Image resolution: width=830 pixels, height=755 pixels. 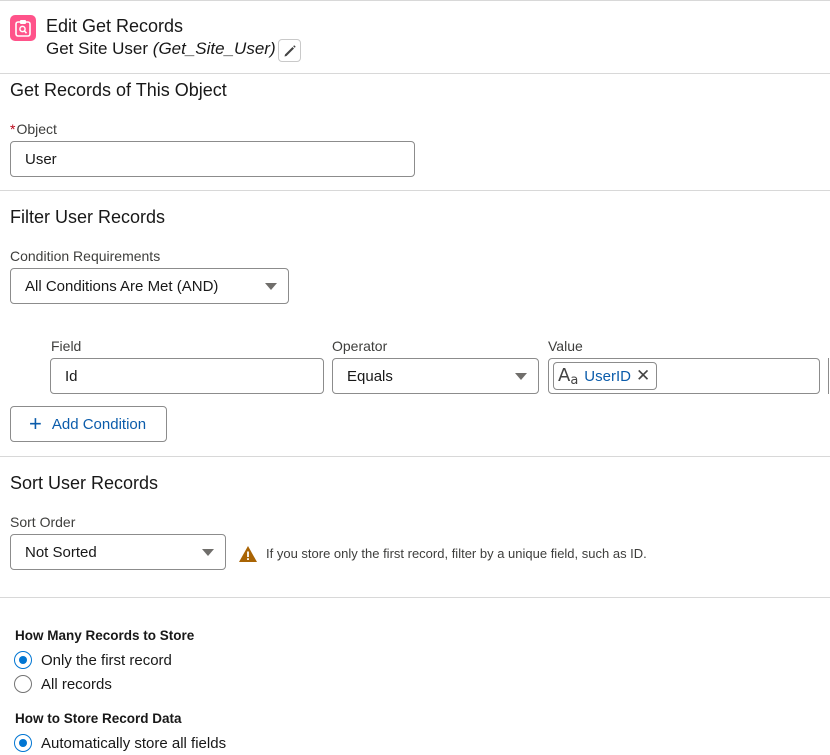 What do you see at coordinates (84, 483) in the screenshot?
I see `sort-section-title: Sort User Records` at bounding box center [84, 483].